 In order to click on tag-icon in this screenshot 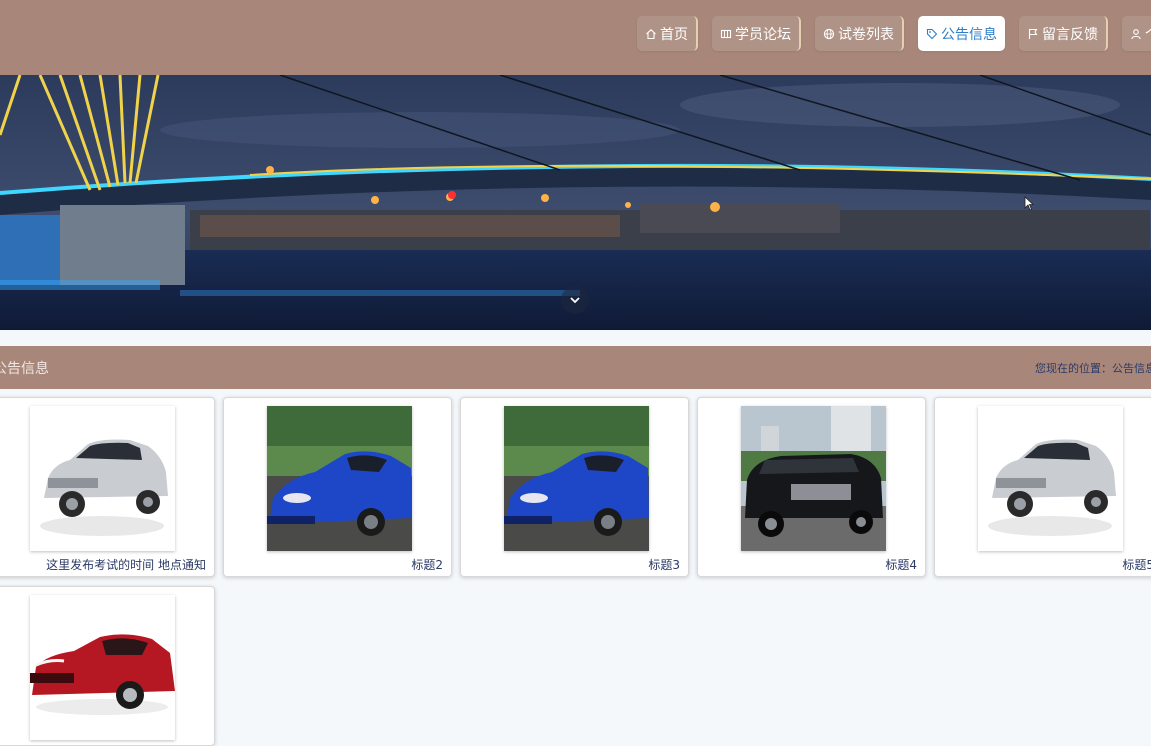, I will do `click(932, 34)`.